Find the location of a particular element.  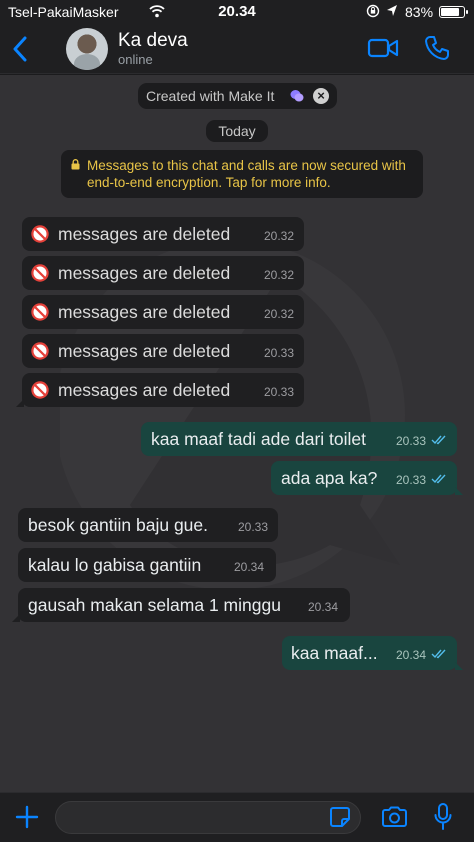

message-text: ada apa ka? is located at coordinates (329, 478).